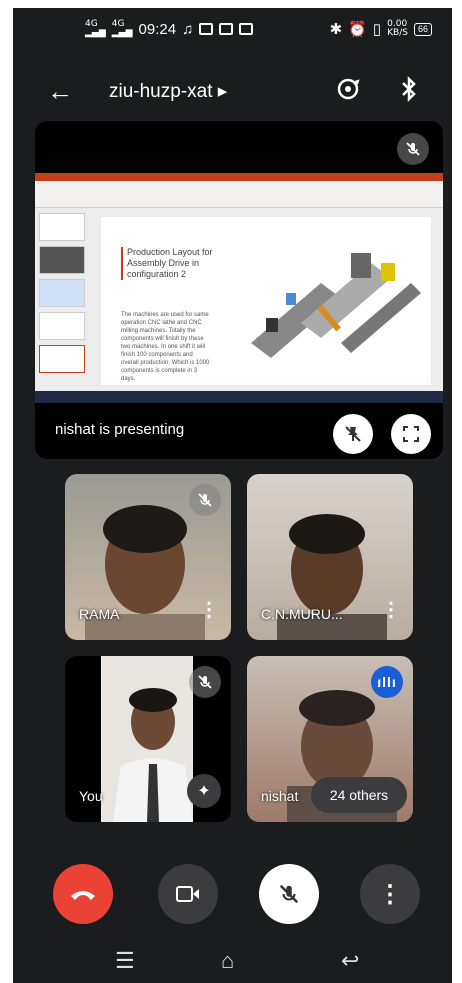  Describe the element at coordinates (422, 29) in the screenshot. I see `battery-icon: 66` at that location.